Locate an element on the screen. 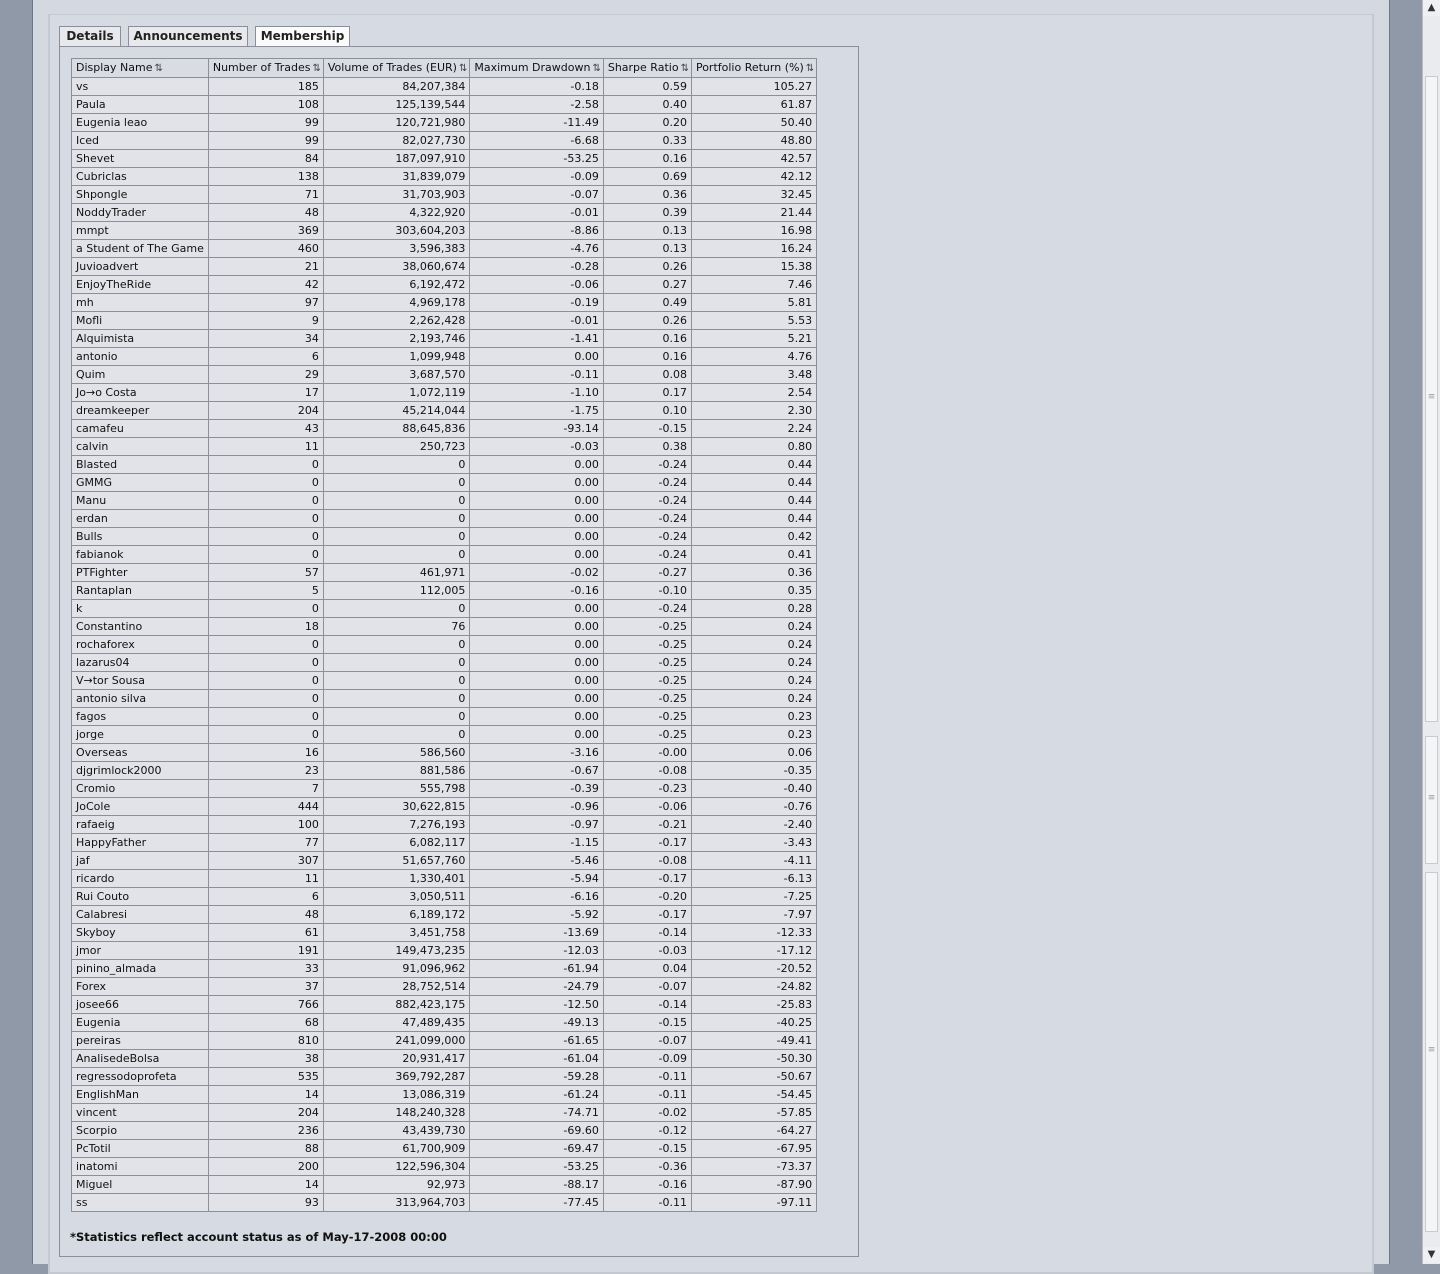  column-header: Portfolio Return (%) ⇅ is located at coordinates (754, 68).